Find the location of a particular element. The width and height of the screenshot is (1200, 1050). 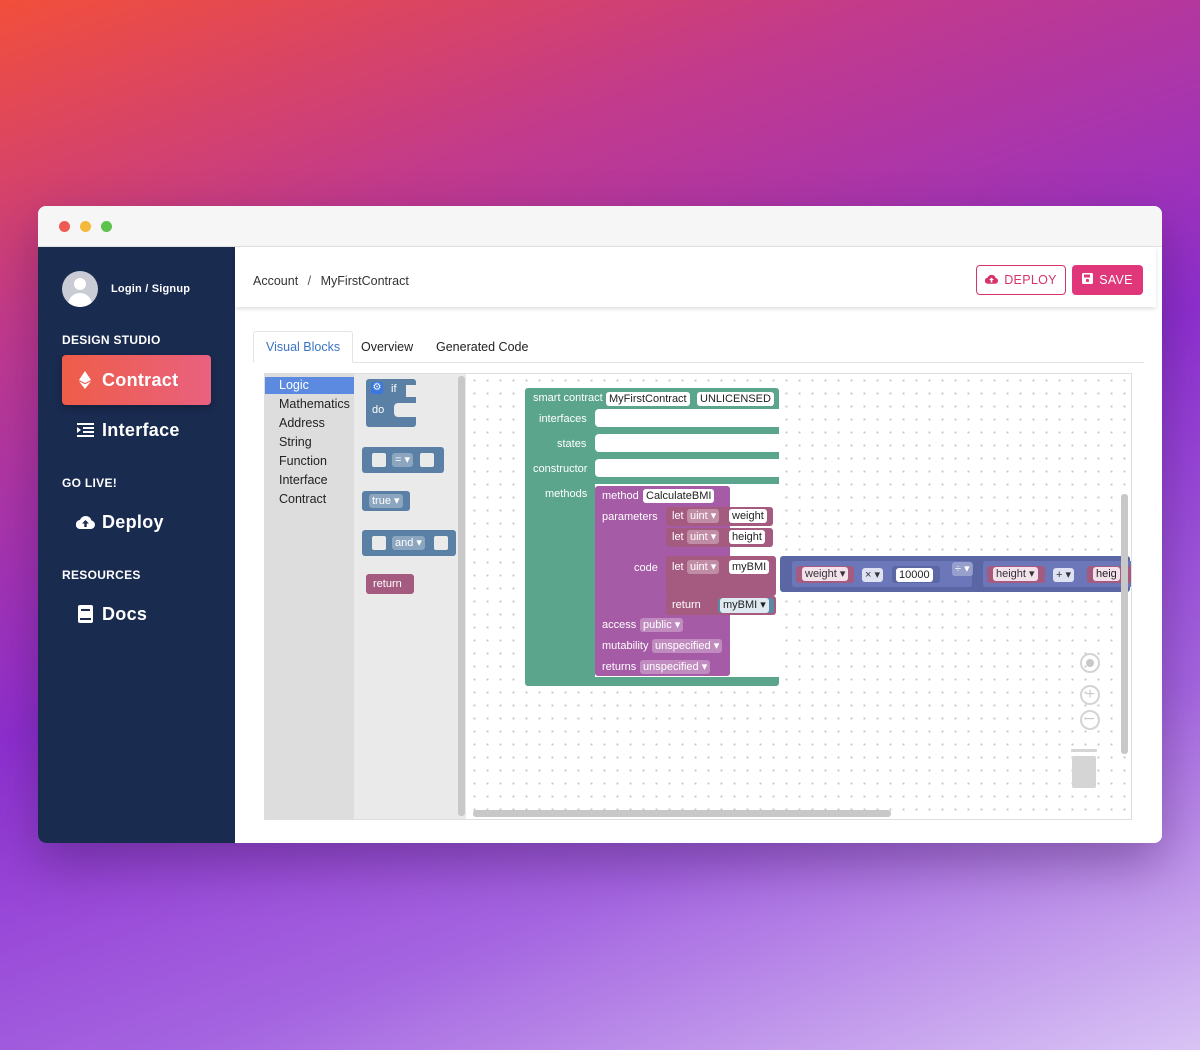

parameter-height-block: let uint ▾ height is located at coordinates (719, 537).